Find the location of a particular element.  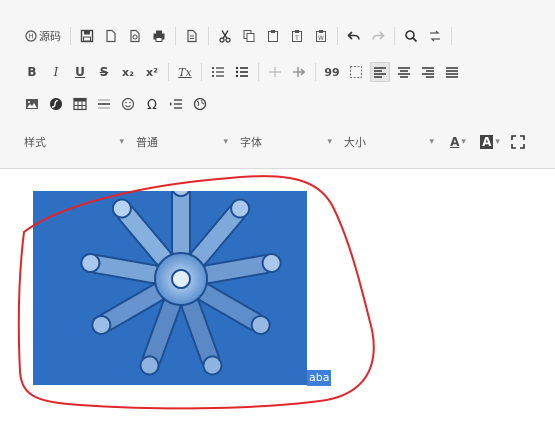

omega-icon: Ω is located at coordinates (152, 104).